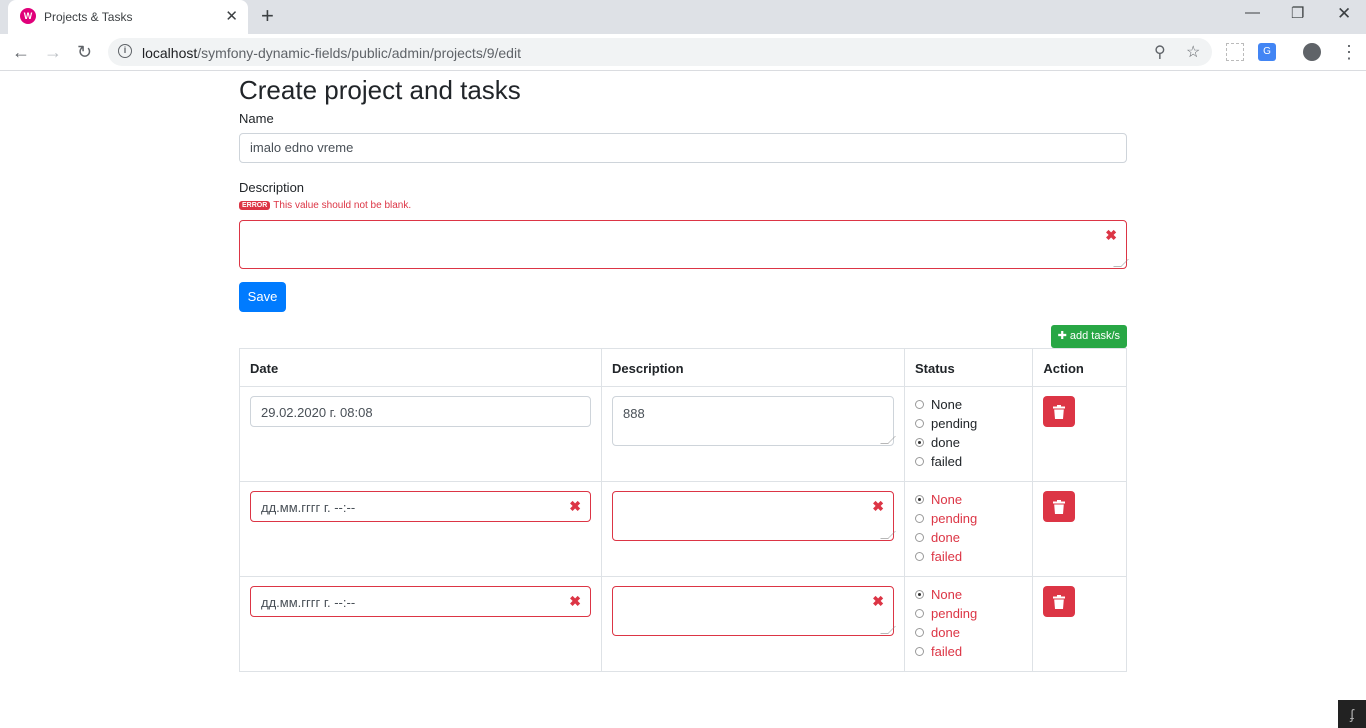 The image size is (1366, 728). What do you see at coordinates (968, 367) in the screenshot?
I see `column-header-status: Status` at bounding box center [968, 367].